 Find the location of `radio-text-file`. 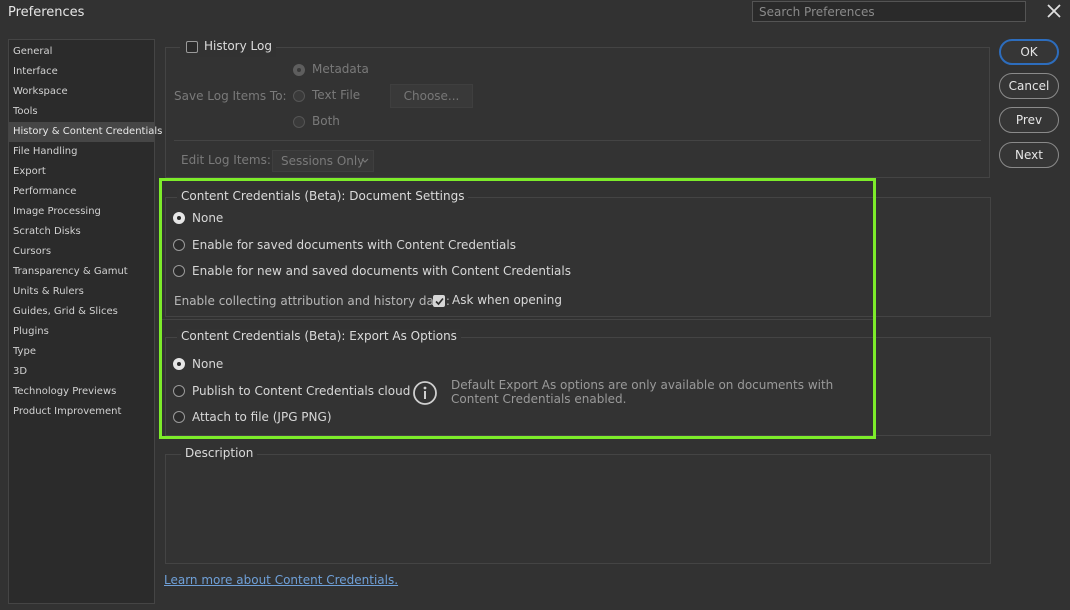

radio-text-file is located at coordinates (299, 96).